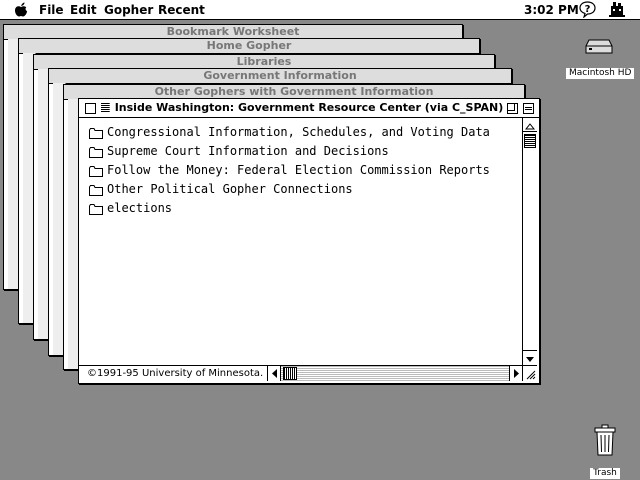 This screenshot has width=640, height=480. What do you see at coordinates (515, 373) in the screenshot?
I see `scroll-right-arrow` at bounding box center [515, 373].